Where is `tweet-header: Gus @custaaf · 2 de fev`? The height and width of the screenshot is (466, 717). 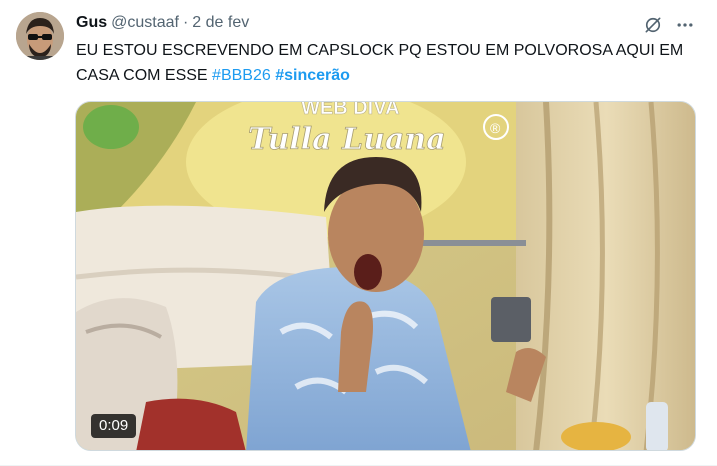
tweet-header: Gus @custaaf · 2 de fev is located at coordinates (162, 23).